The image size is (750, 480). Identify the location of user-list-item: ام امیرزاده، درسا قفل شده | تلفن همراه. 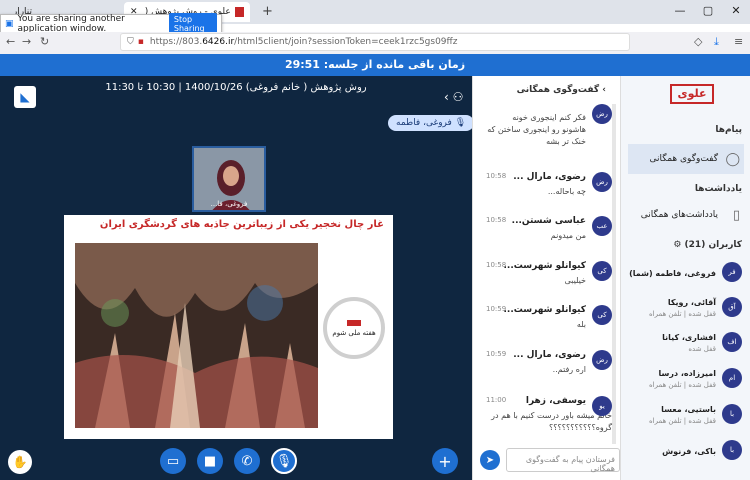
(686, 381).